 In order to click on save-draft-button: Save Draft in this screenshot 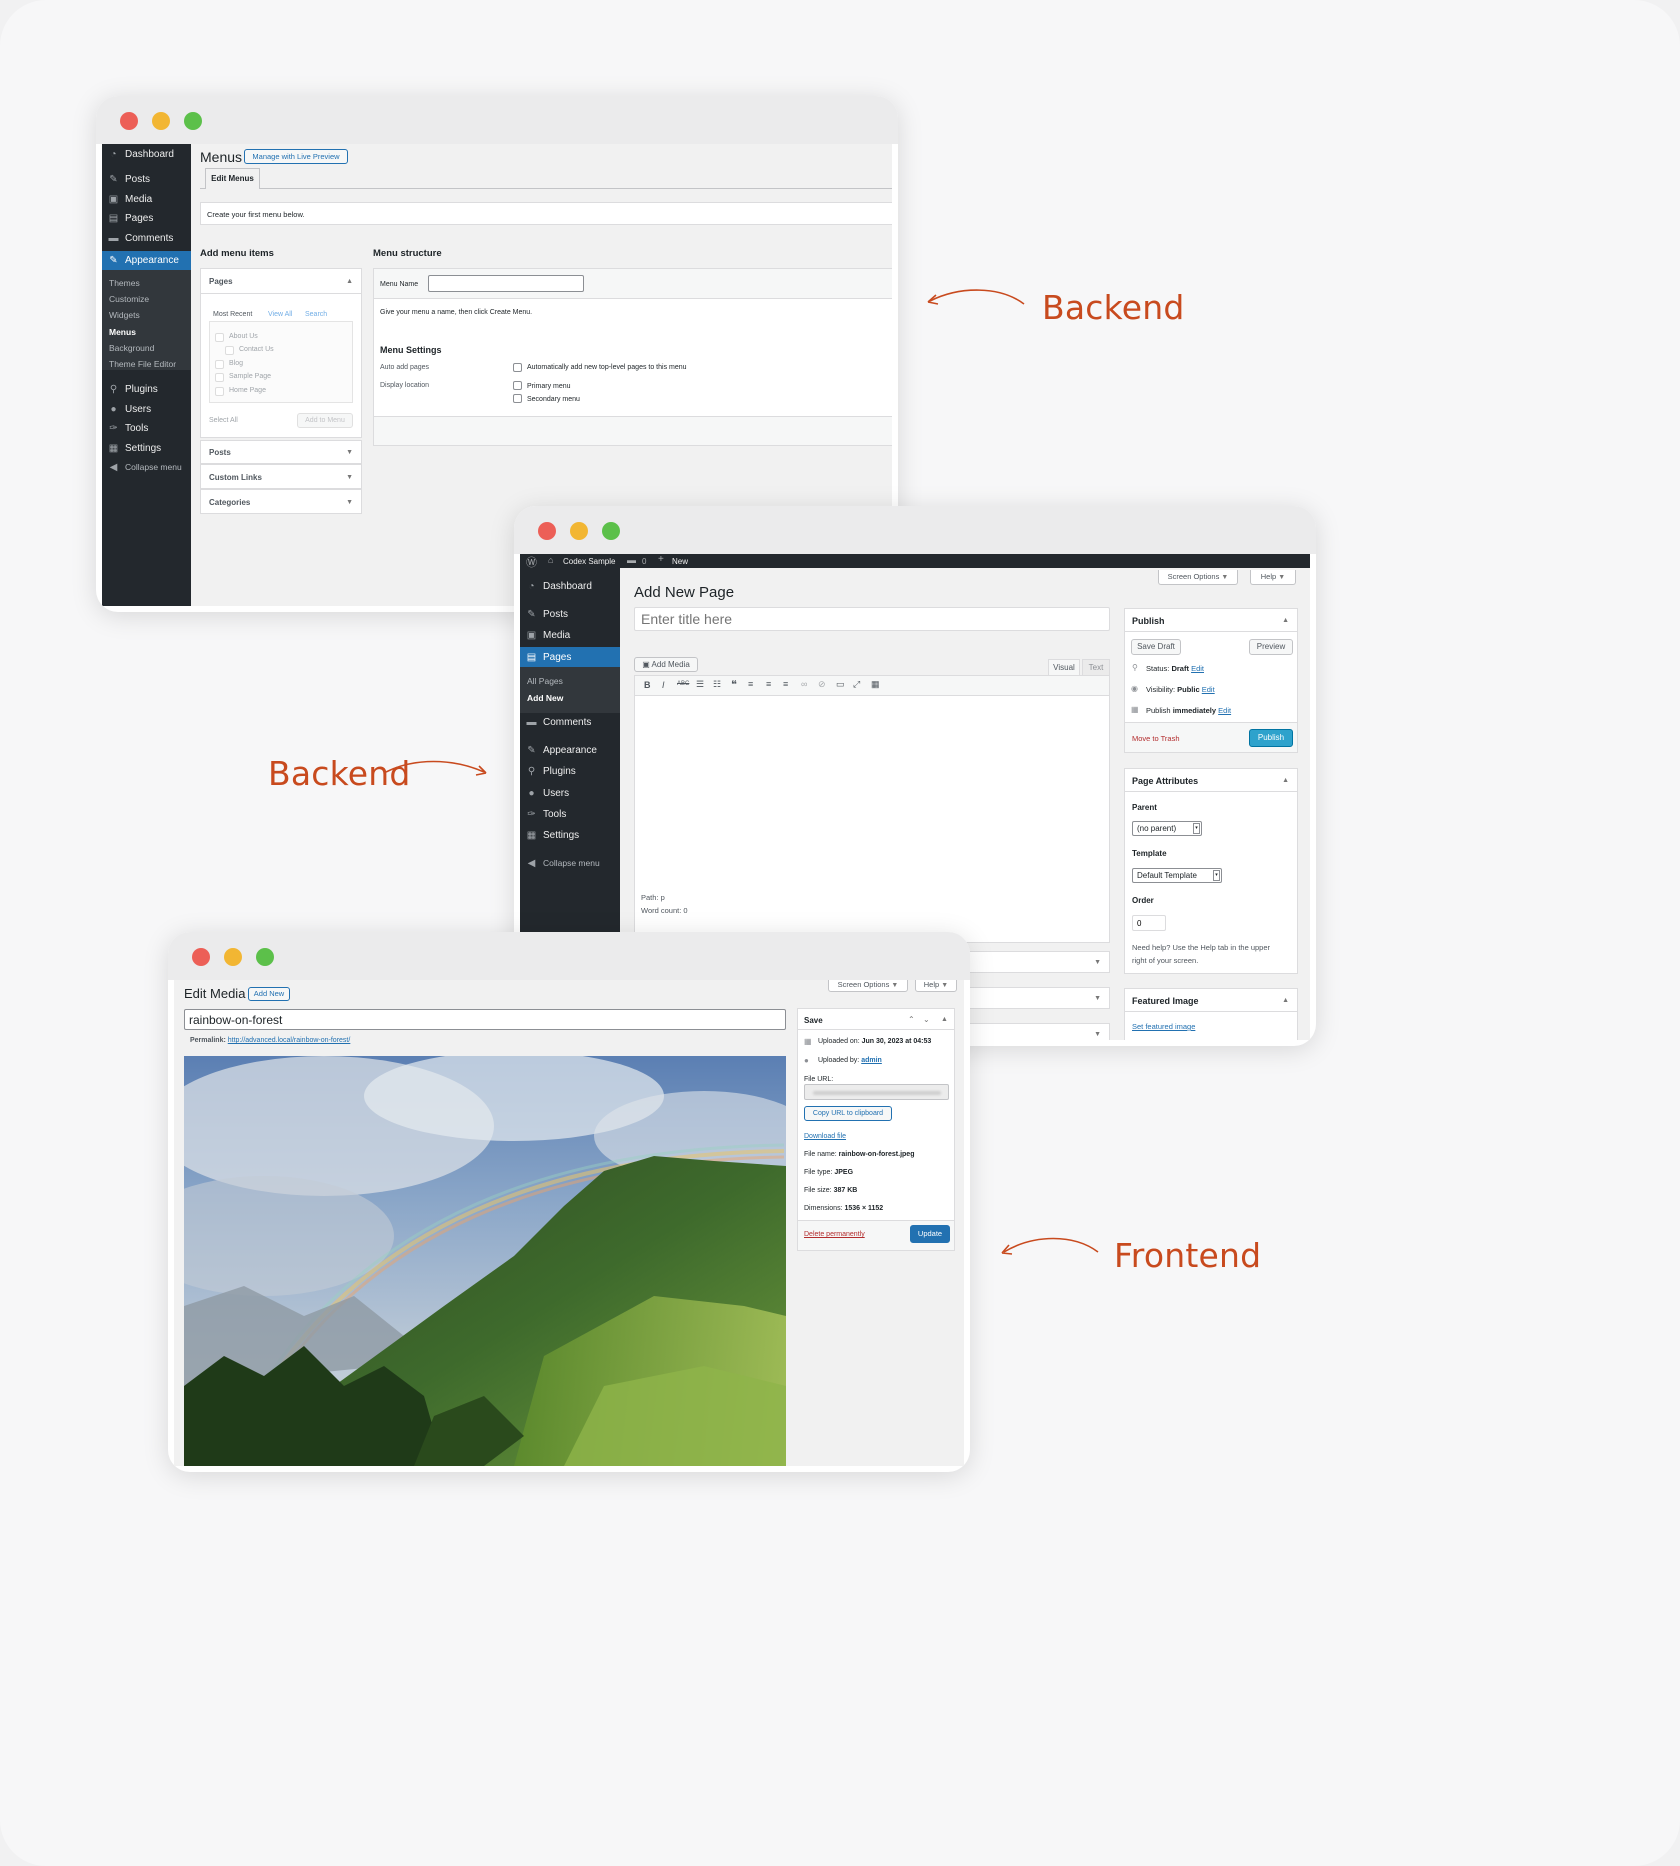, I will do `click(1156, 647)`.